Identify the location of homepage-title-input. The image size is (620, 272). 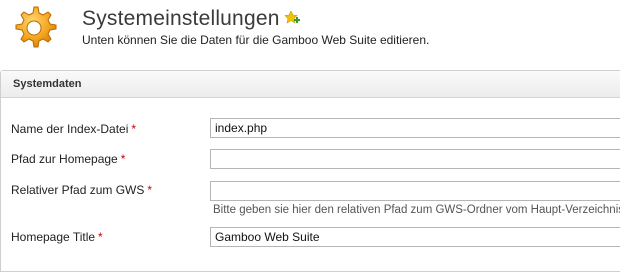
(415, 237).